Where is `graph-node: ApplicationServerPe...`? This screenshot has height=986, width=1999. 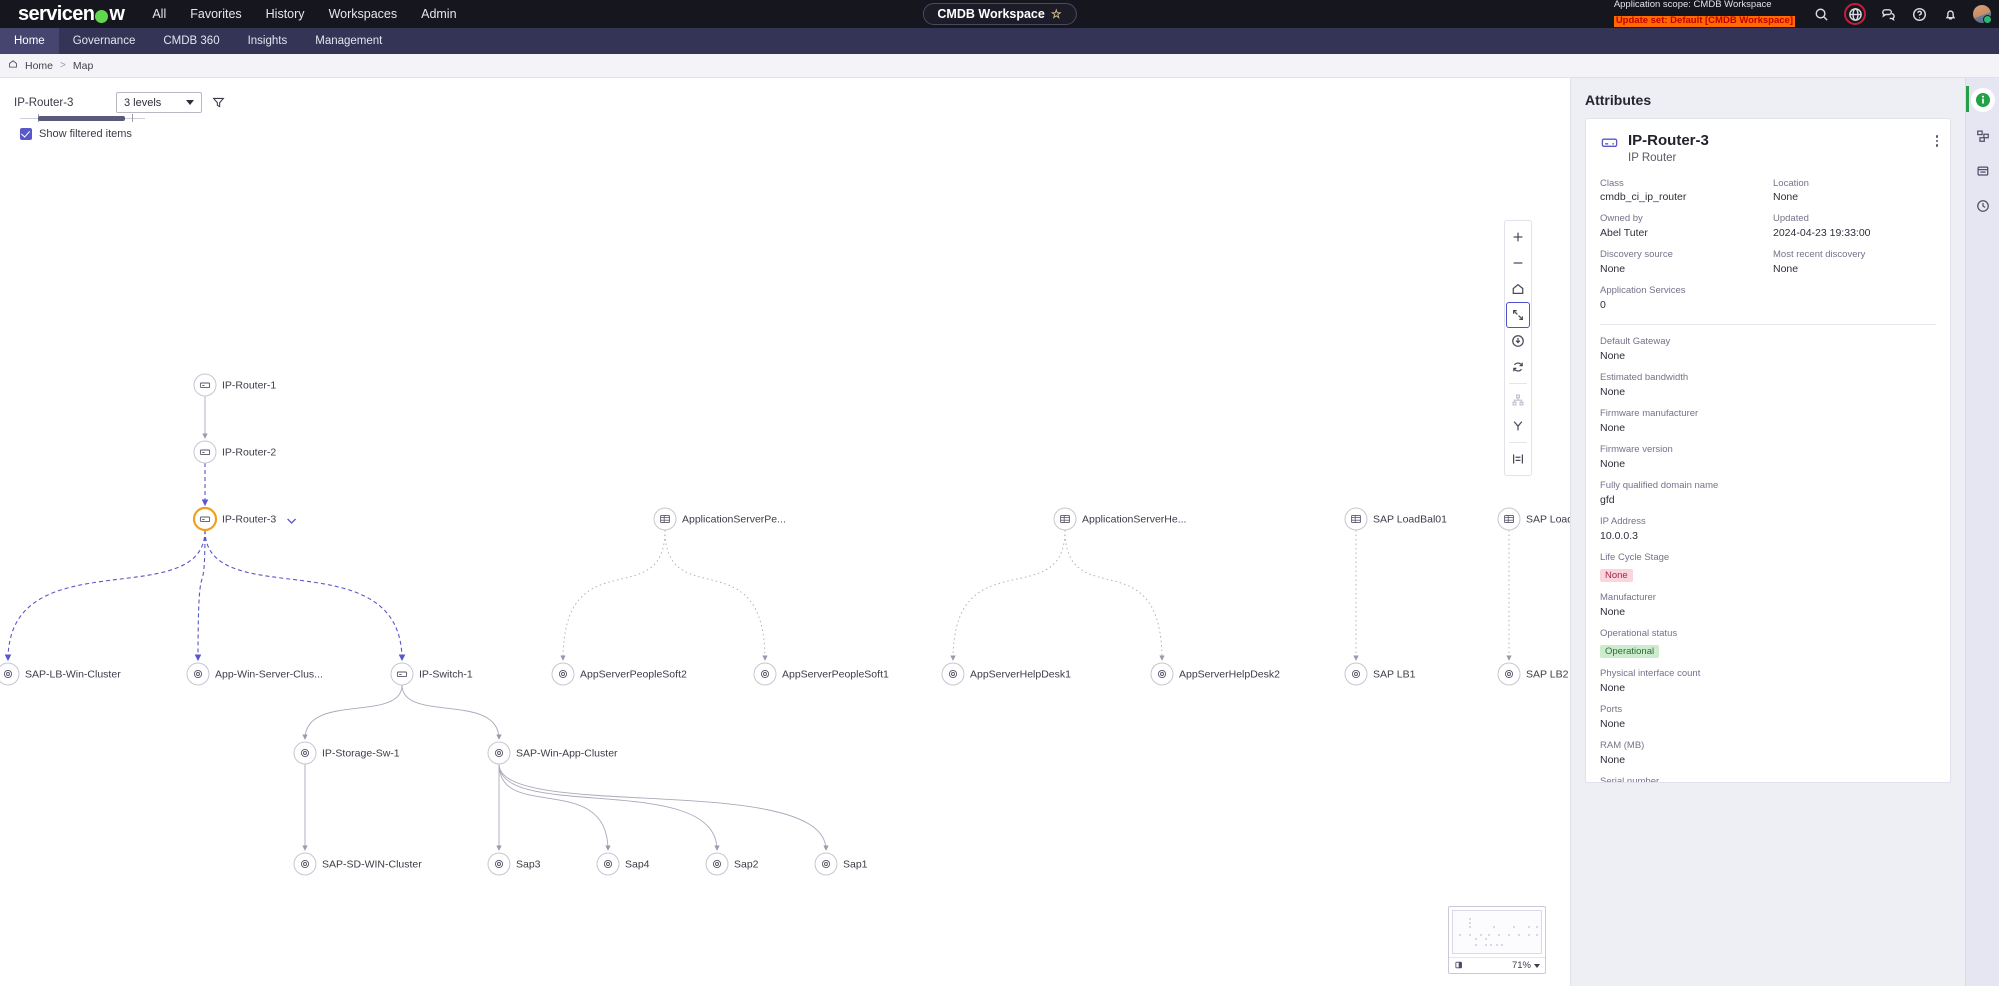 graph-node: ApplicationServerPe... is located at coordinates (719, 519).